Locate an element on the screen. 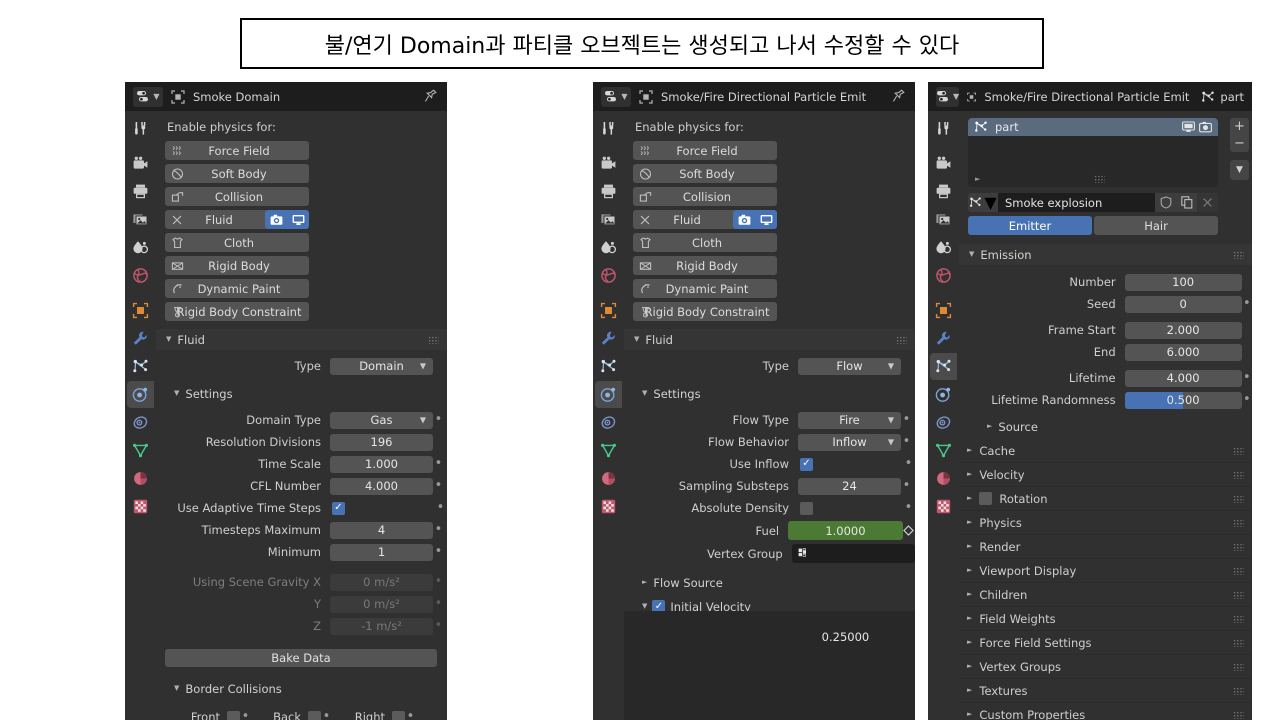 The width and height of the screenshot is (1280, 720). vertex-group-field is located at coordinates (853, 553).